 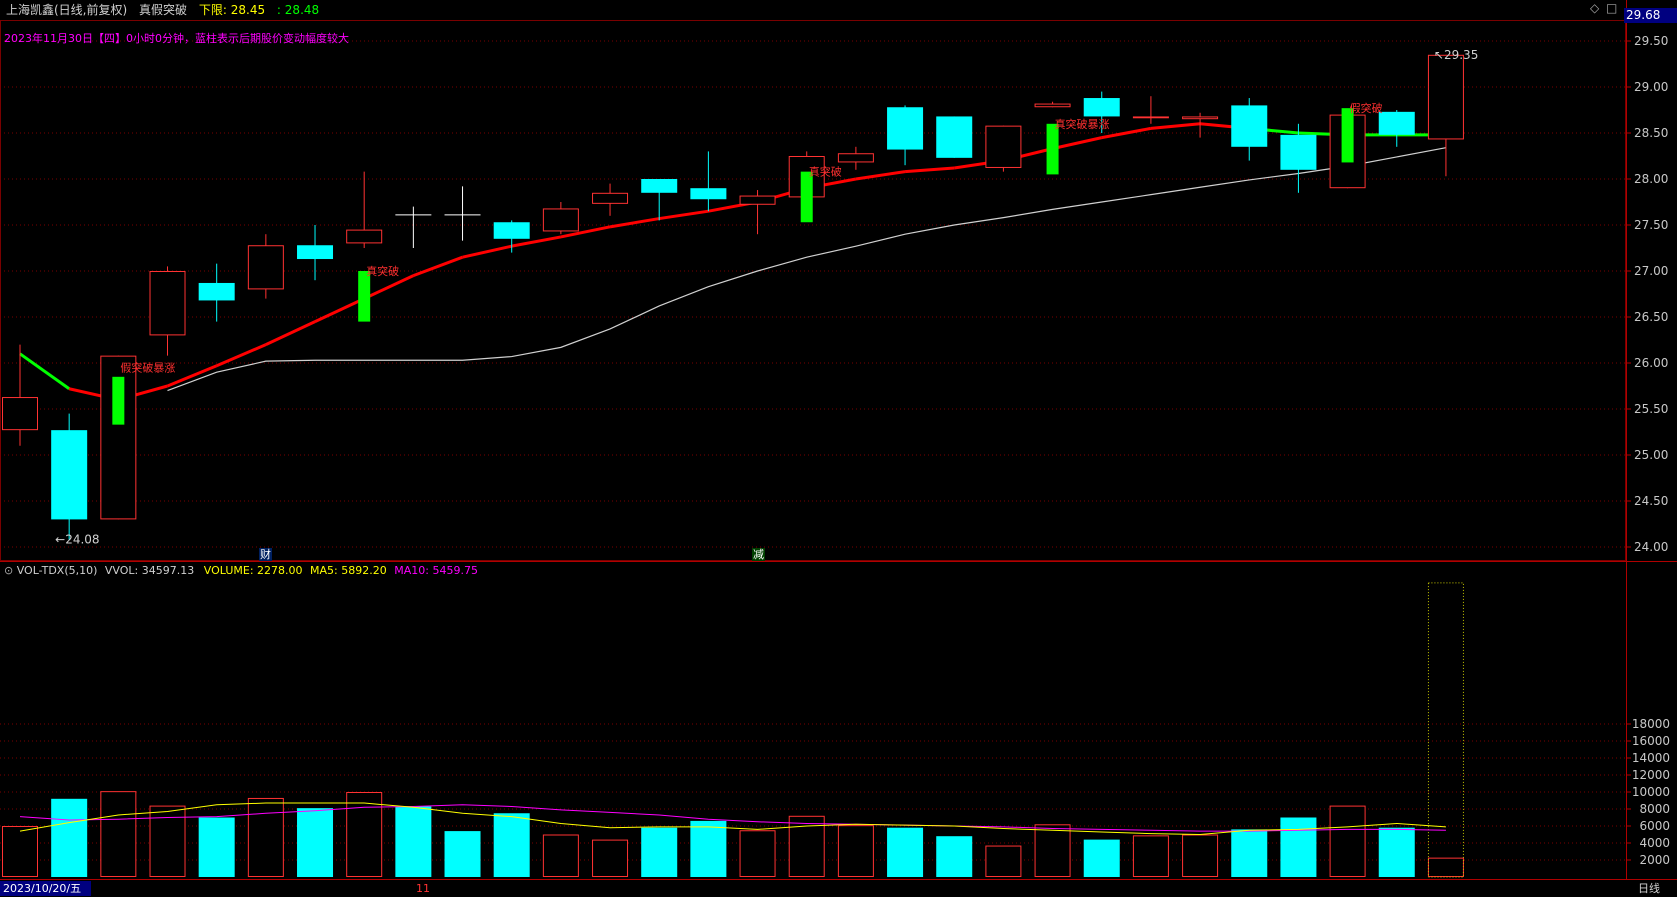 I want to click on collapse-icon: ⊙, so click(x=8, y=570).